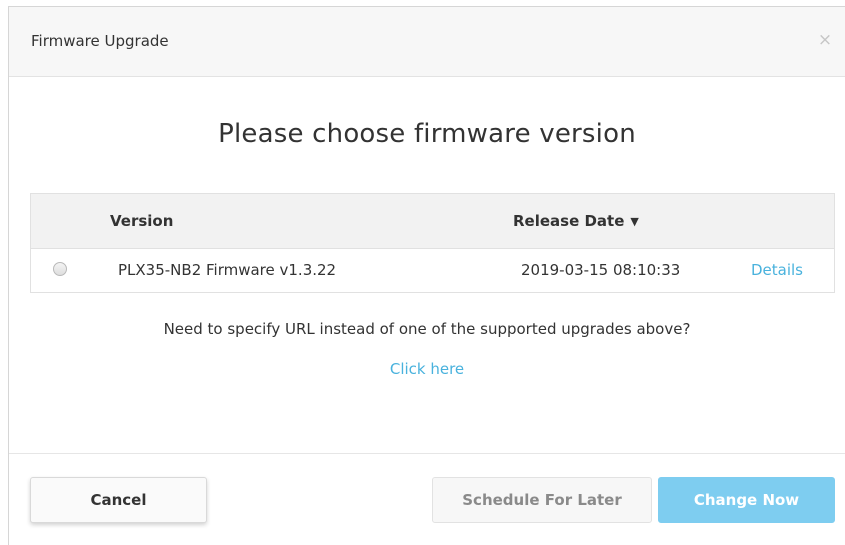  What do you see at coordinates (542, 500) in the screenshot?
I see `schedule-for-later-button: Schedule For Later` at bounding box center [542, 500].